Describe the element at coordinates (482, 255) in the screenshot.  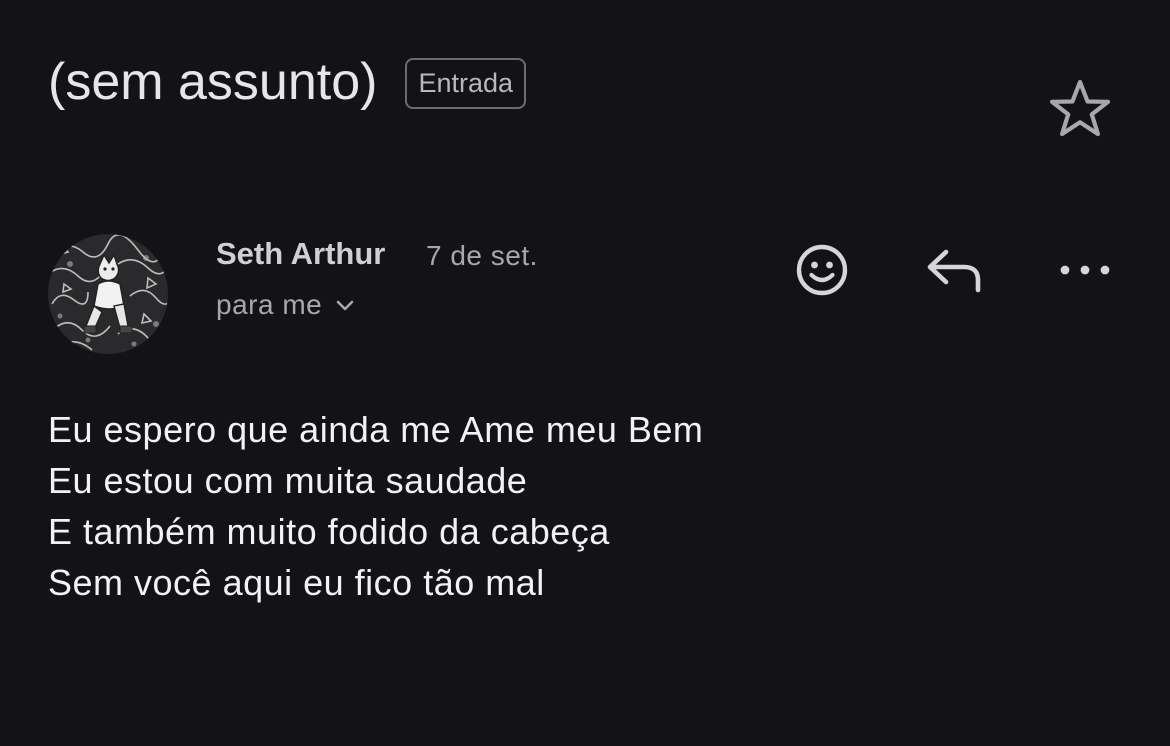
I see `message-date: 7 de set.` at that location.